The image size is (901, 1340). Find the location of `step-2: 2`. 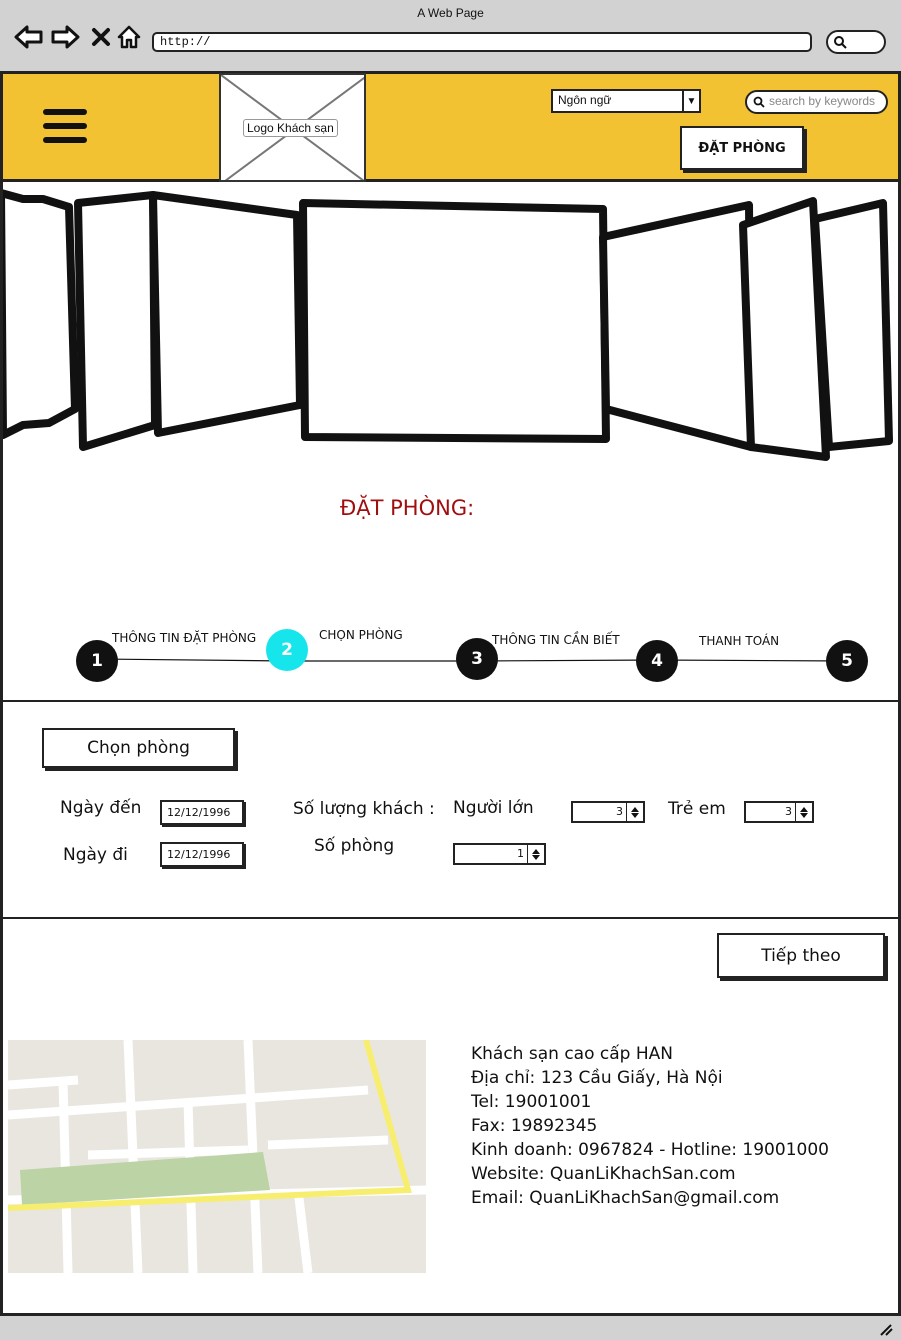

step-2: 2 is located at coordinates (287, 650).